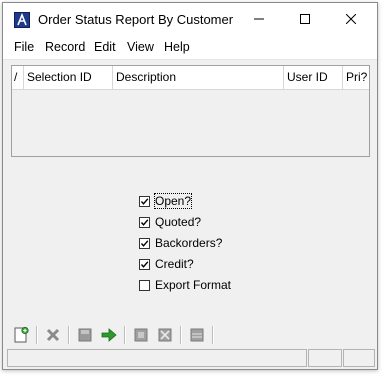 This screenshot has height=376, width=383. I want to click on list-icon, so click(197, 335).